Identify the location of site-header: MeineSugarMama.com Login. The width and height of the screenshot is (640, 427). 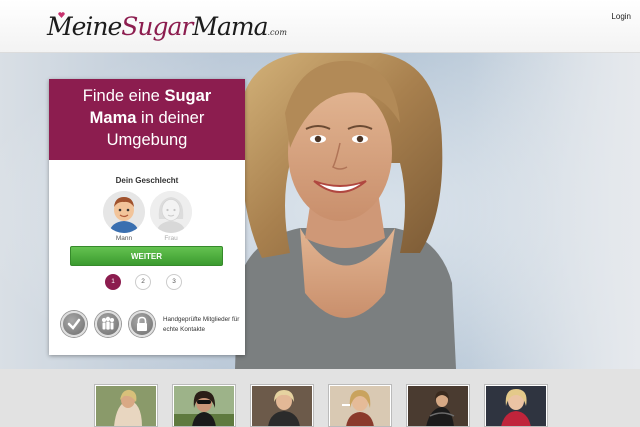
(320, 26).